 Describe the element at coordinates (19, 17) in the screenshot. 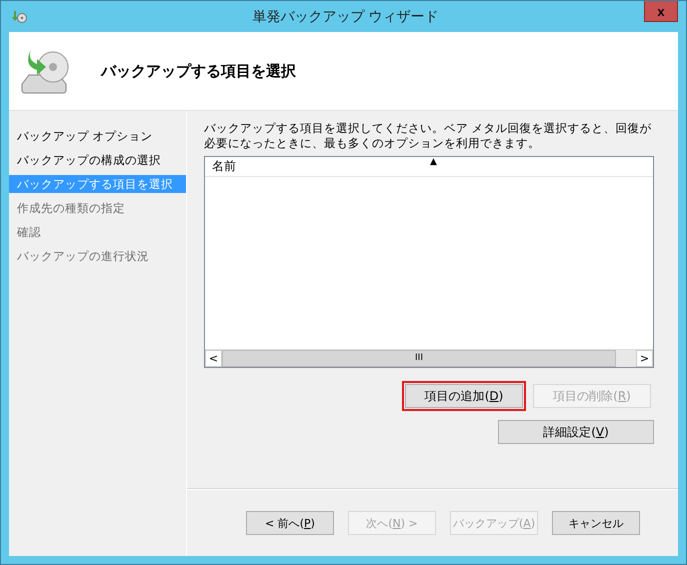

I see `backup-icon` at that location.